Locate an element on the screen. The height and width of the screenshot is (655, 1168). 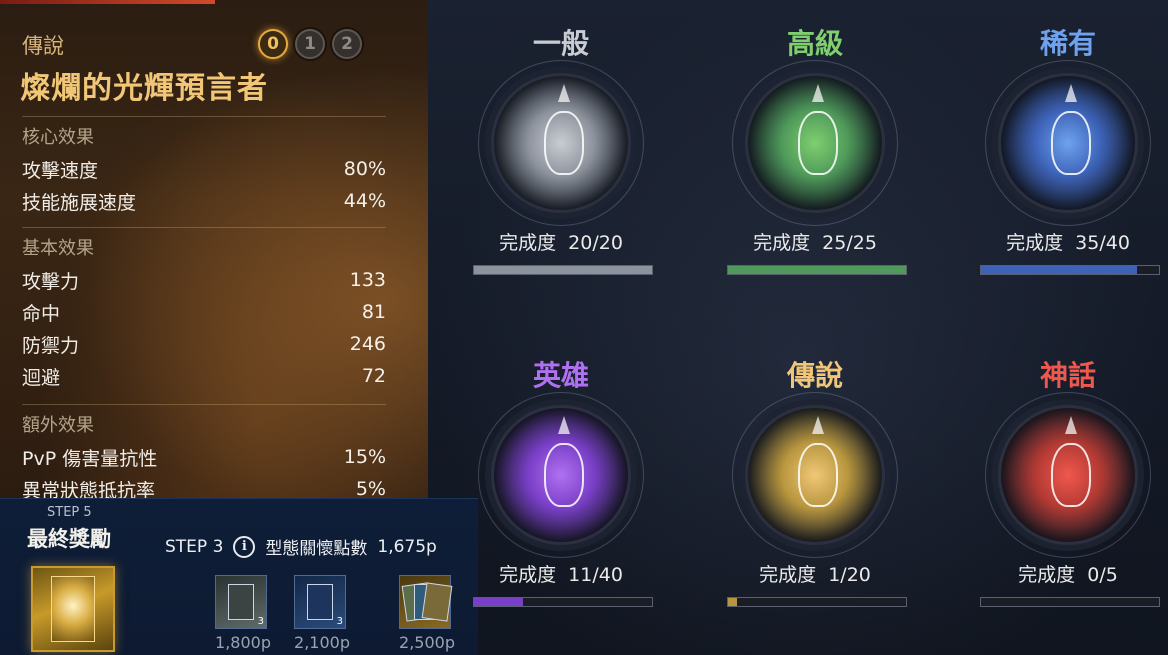
grade-hero: 英雄 完成度 11/40 is located at coordinates (561, 499).